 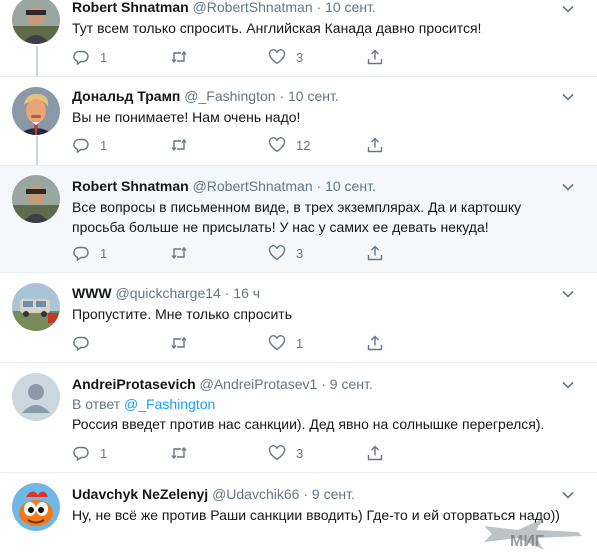 I want to click on author-name: AndreiProtasevich, so click(x=134, y=384).